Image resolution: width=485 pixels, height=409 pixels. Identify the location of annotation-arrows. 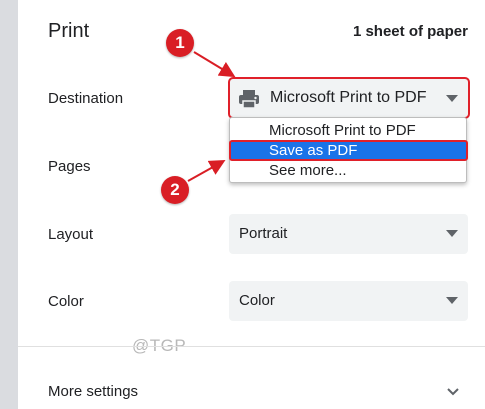
(211, 116).